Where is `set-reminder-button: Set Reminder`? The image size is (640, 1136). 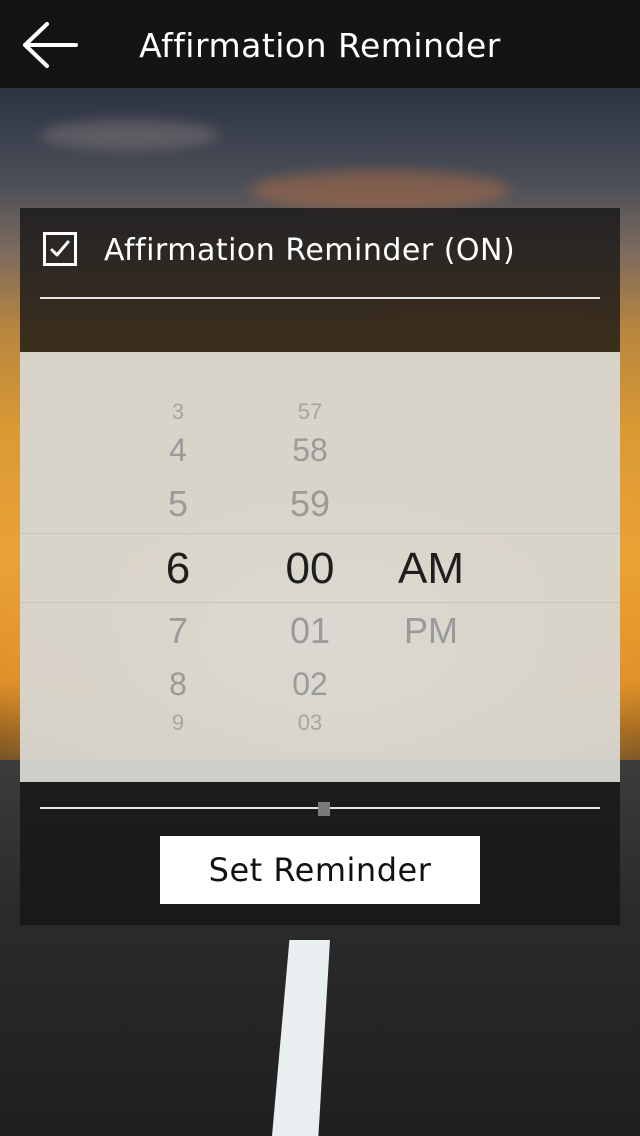 set-reminder-button: Set Reminder is located at coordinates (320, 870).